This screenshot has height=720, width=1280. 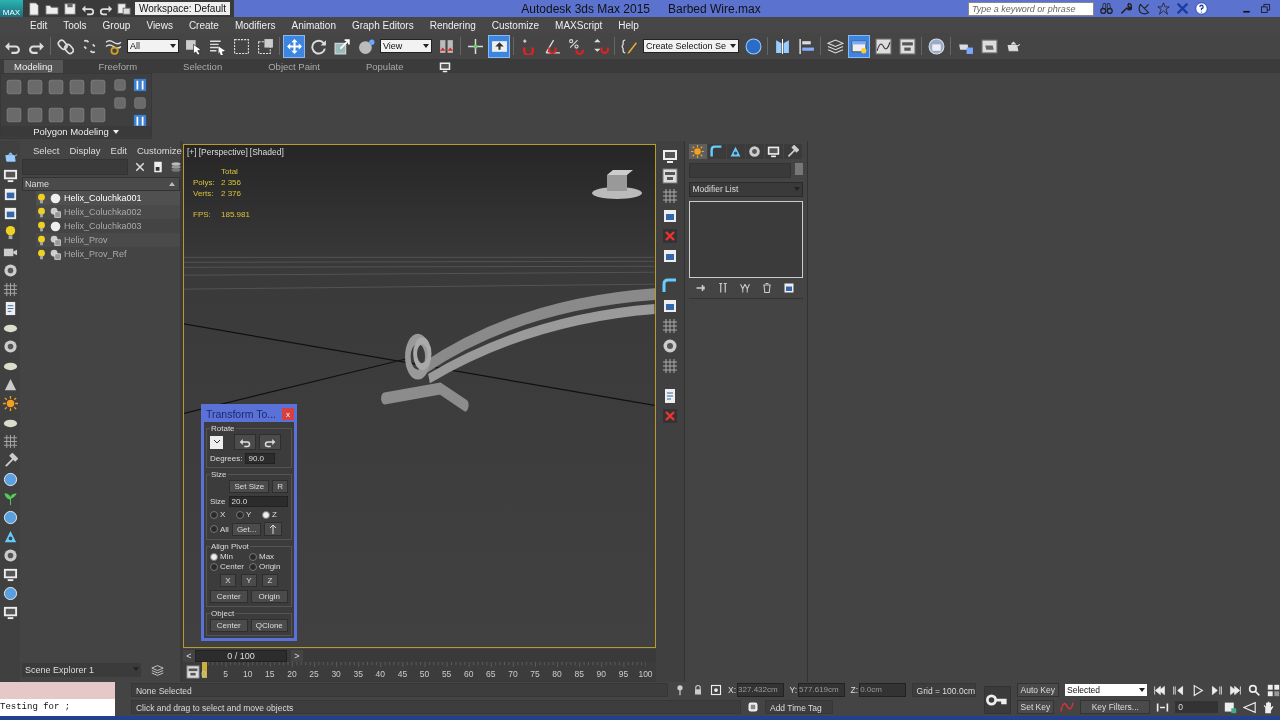 What do you see at coordinates (1265, 8) in the screenshot?
I see `restore-icon` at bounding box center [1265, 8].